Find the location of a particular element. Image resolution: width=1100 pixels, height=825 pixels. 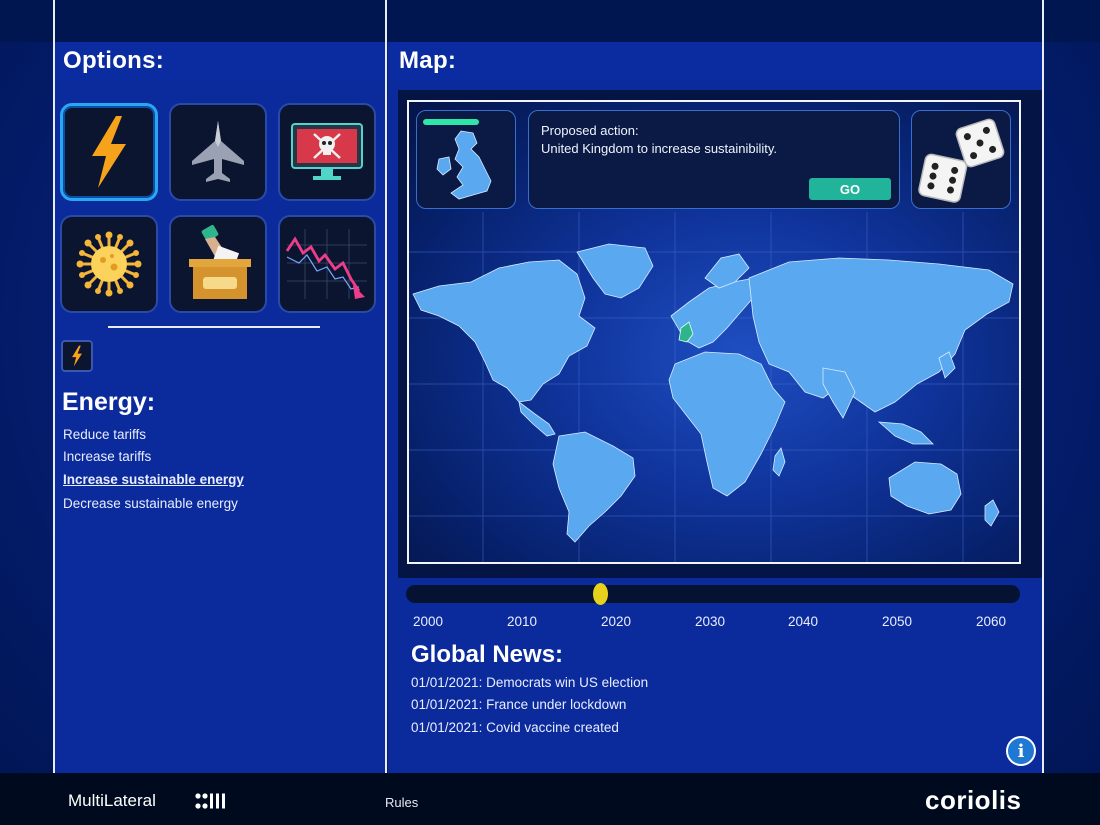

virus-icon is located at coordinates (109, 264).